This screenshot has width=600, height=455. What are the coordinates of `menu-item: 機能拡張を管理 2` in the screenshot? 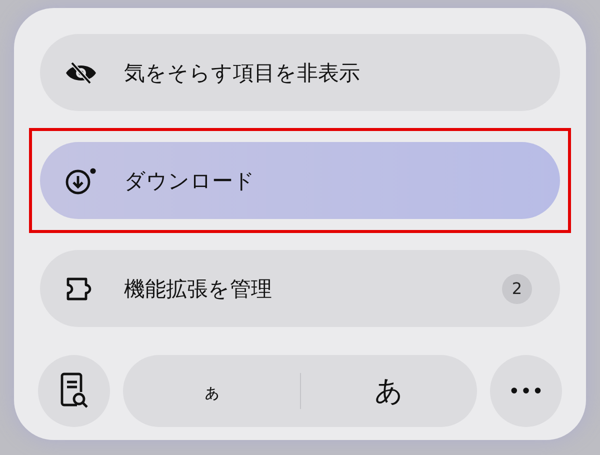 It's located at (300, 288).